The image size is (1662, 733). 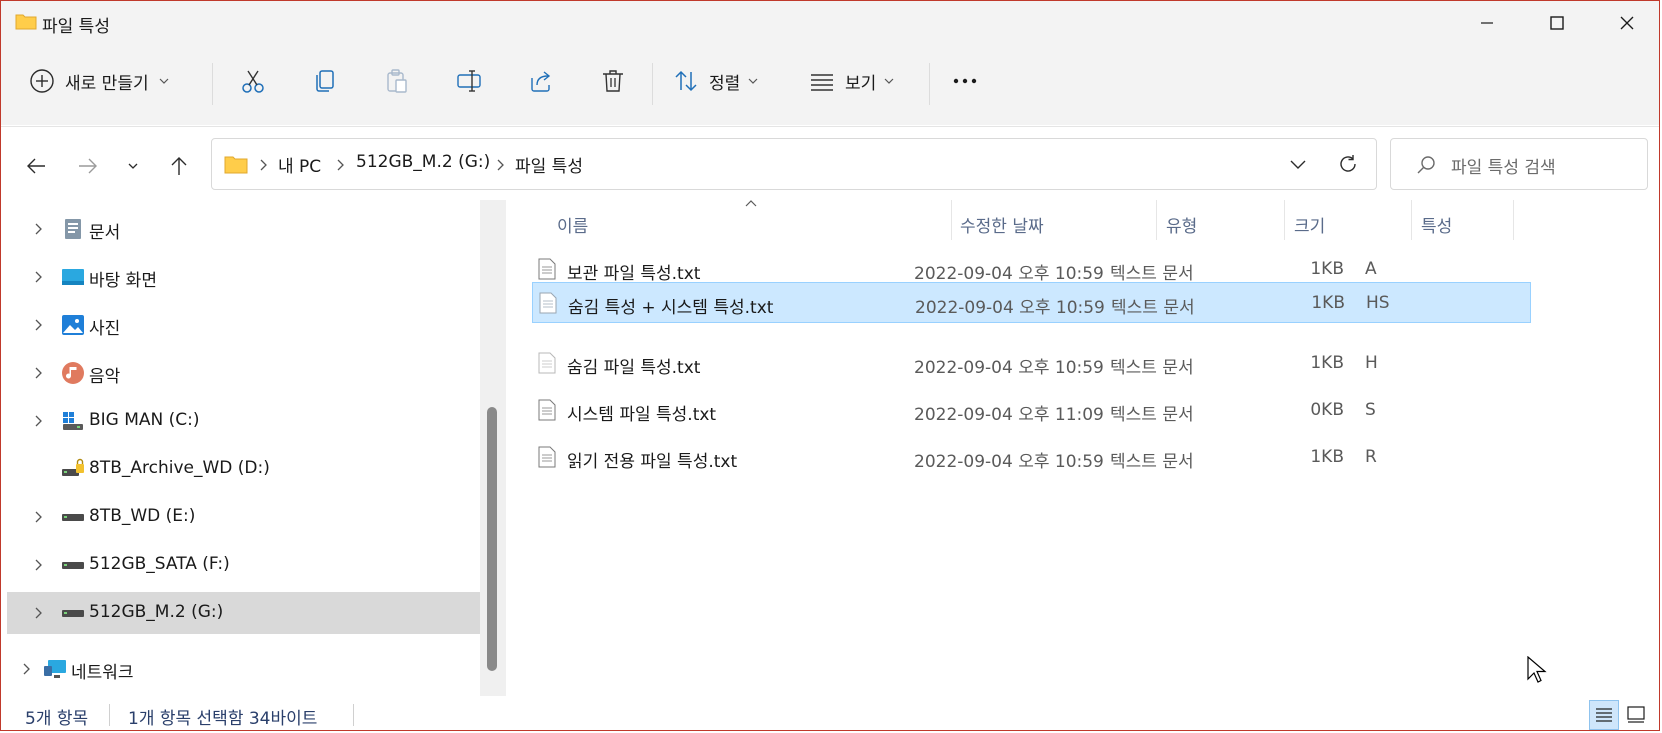 What do you see at coordinates (105, 377) in the screenshot?
I see `sidebar-item-label: 음악` at bounding box center [105, 377].